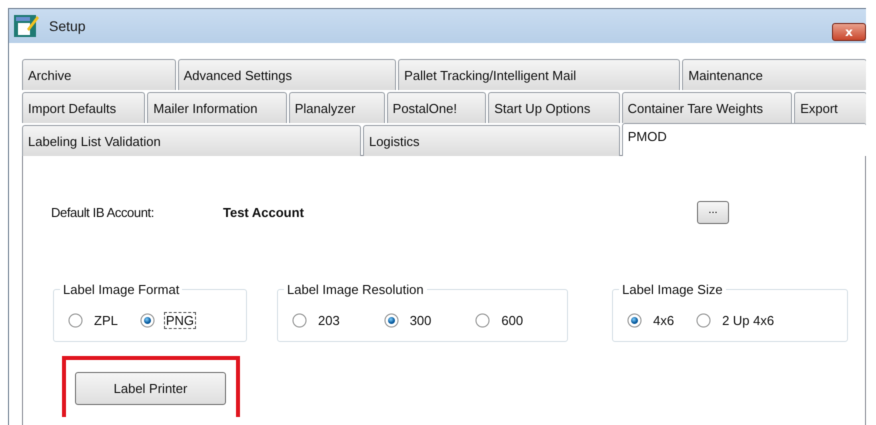 The width and height of the screenshot is (876, 425). What do you see at coordinates (121, 289) in the screenshot?
I see `group-title: Label Image Format` at bounding box center [121, 289].